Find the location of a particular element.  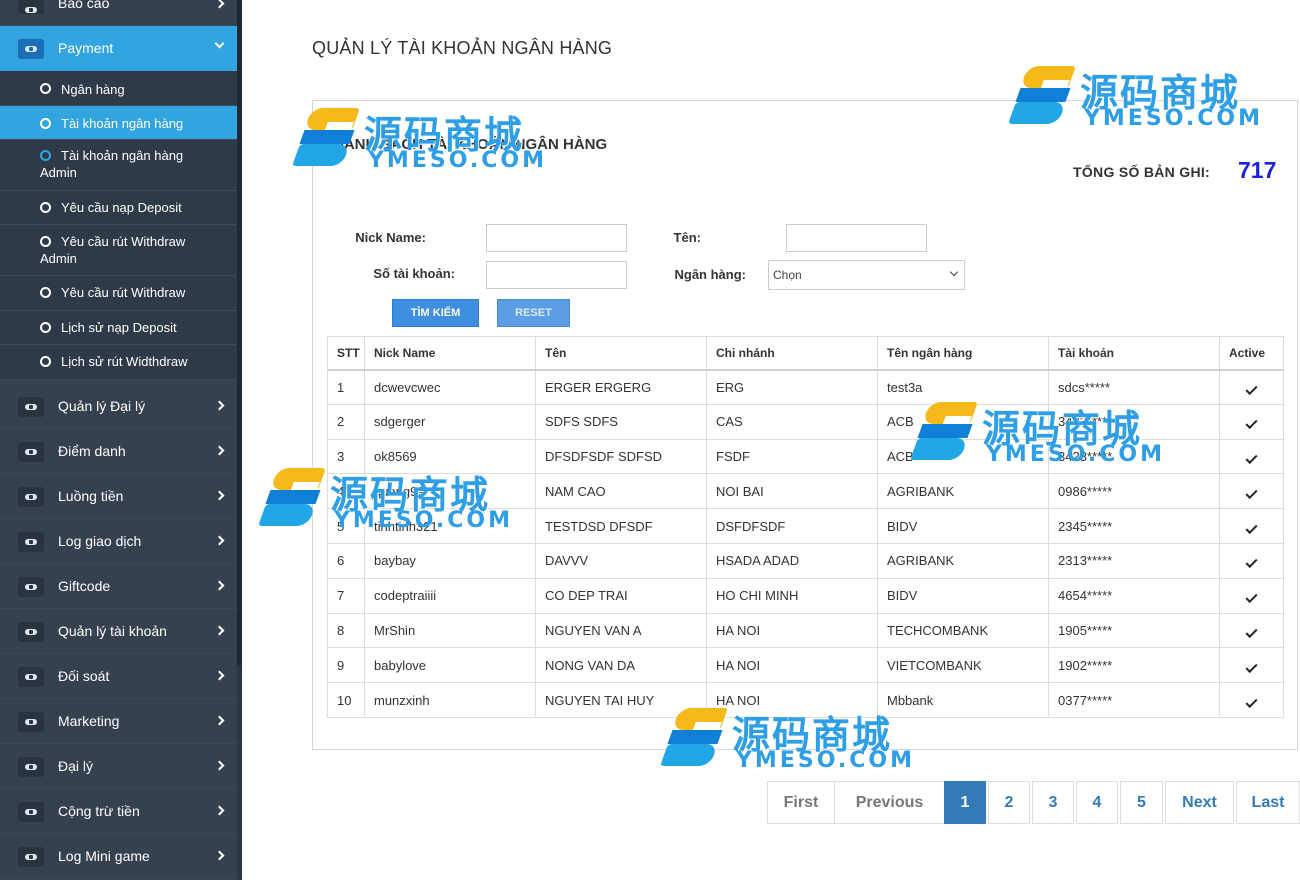

pagination-page-4: 4 is located at coordinates (1097, 802).